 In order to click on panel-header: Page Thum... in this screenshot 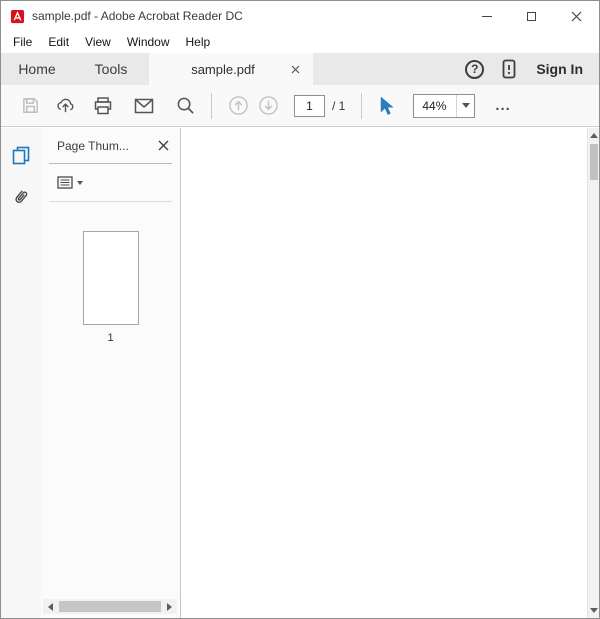, I will do `click(110, 146)`.